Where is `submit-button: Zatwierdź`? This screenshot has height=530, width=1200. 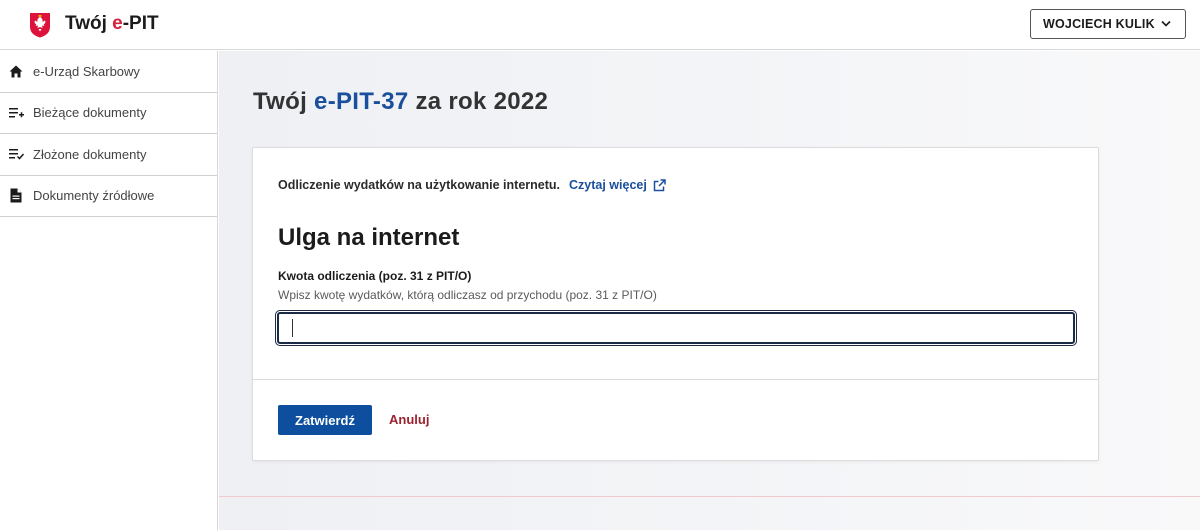
submit-button: Zatwierdź is located at coordinates (325, 420).